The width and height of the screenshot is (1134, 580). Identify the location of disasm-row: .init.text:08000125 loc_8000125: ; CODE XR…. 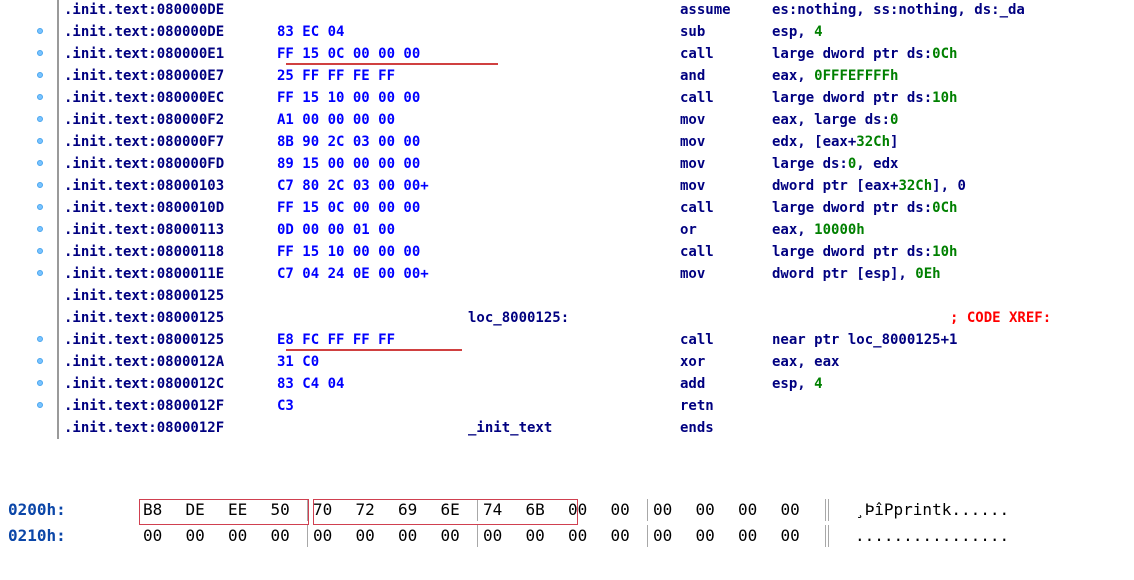
(567, 318).